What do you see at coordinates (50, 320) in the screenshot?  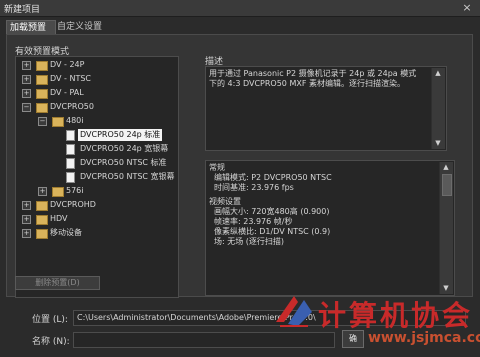 I see `location-label: 位置 (L):` at bounding box center [50, 320].